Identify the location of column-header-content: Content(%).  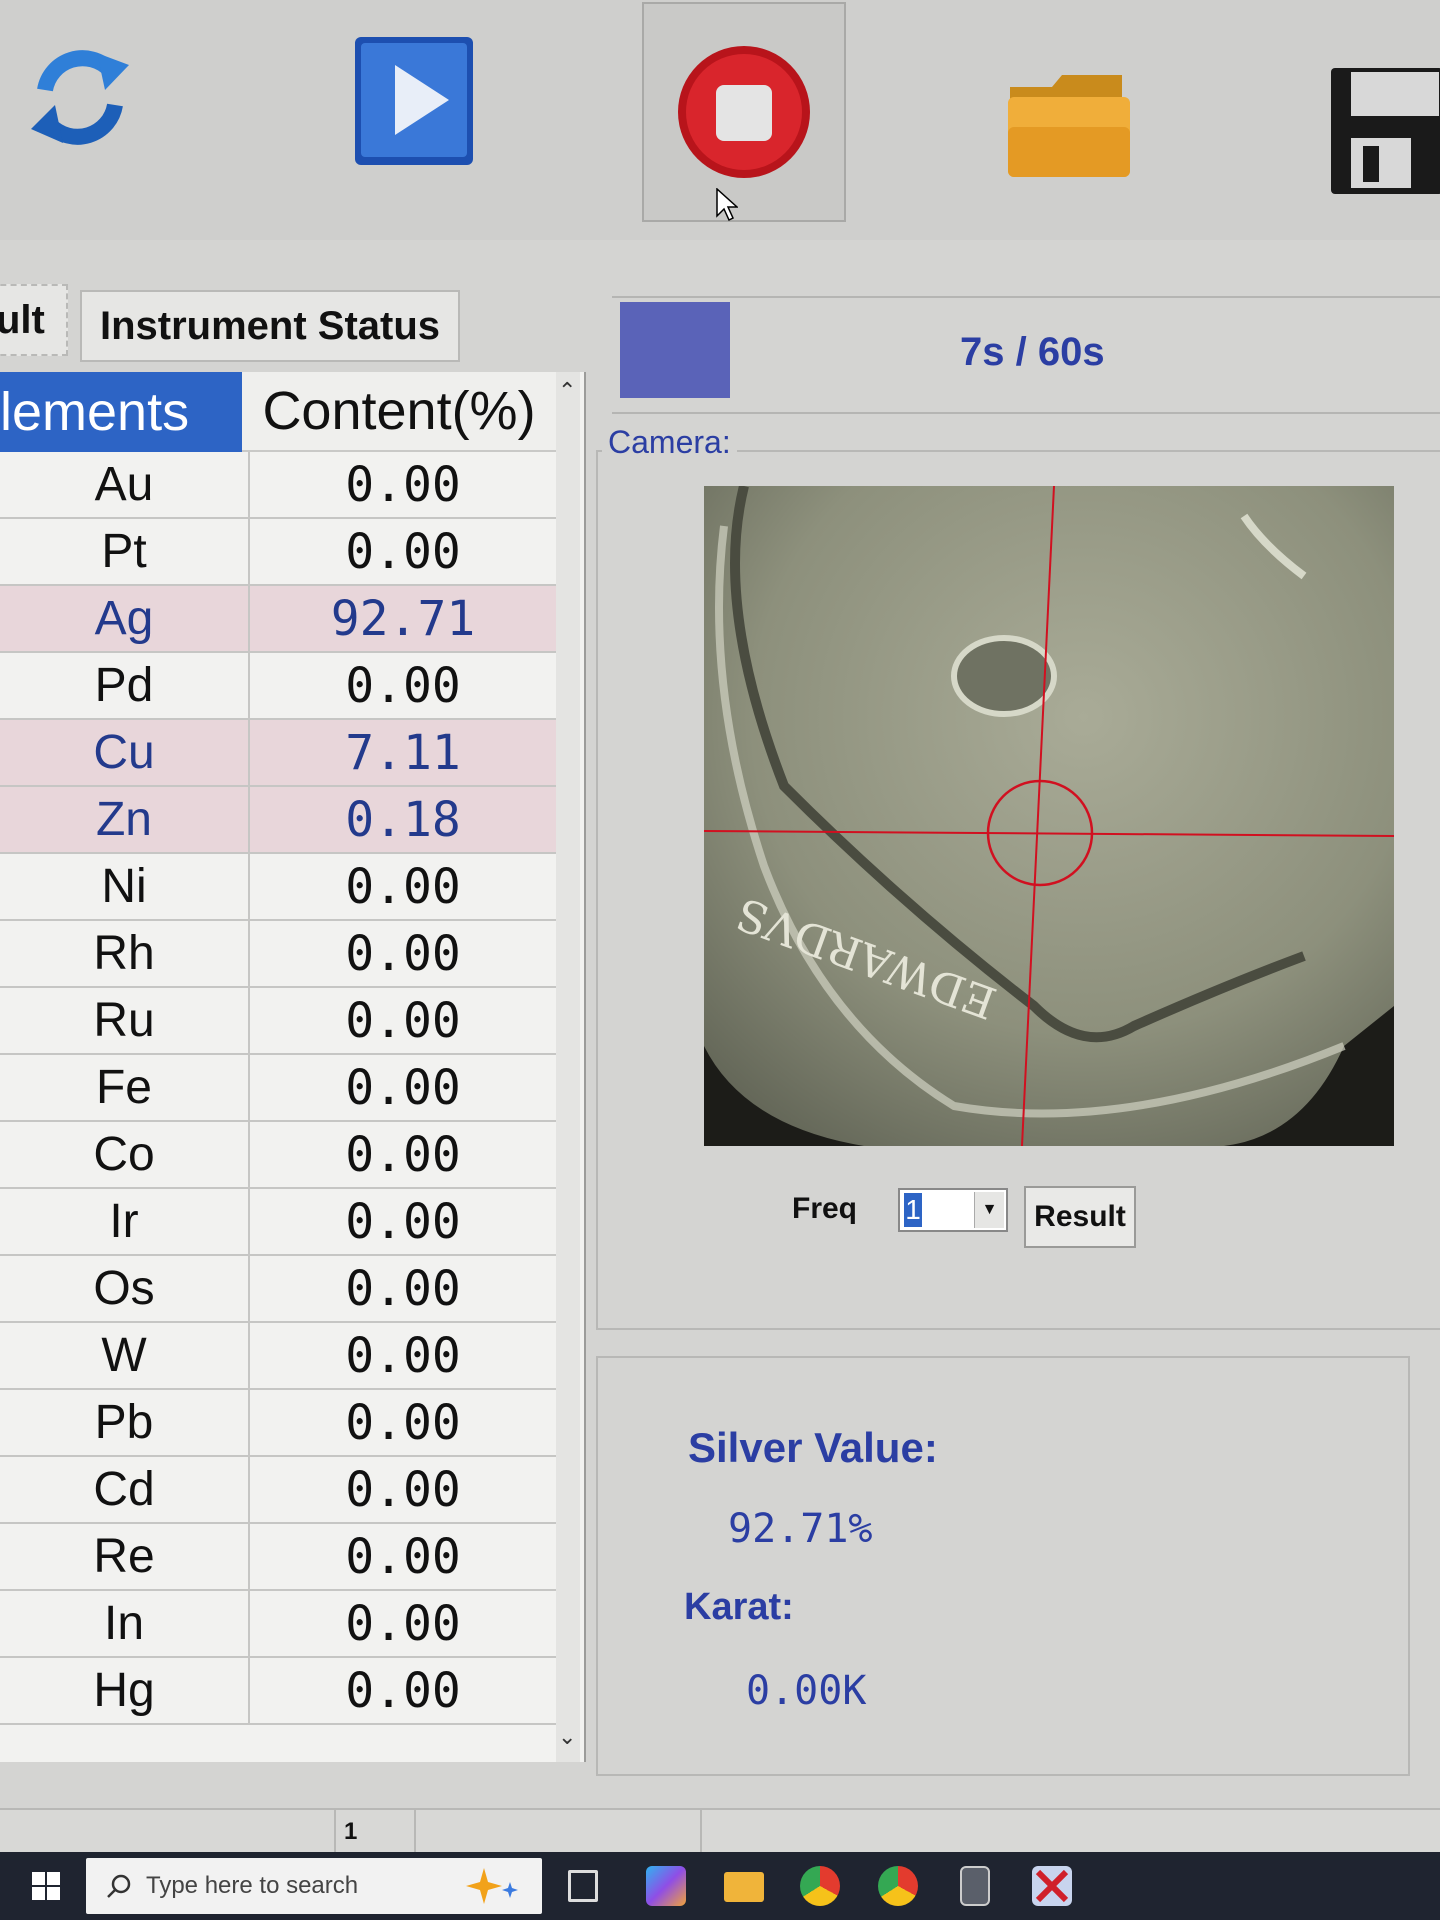
(399, 412).